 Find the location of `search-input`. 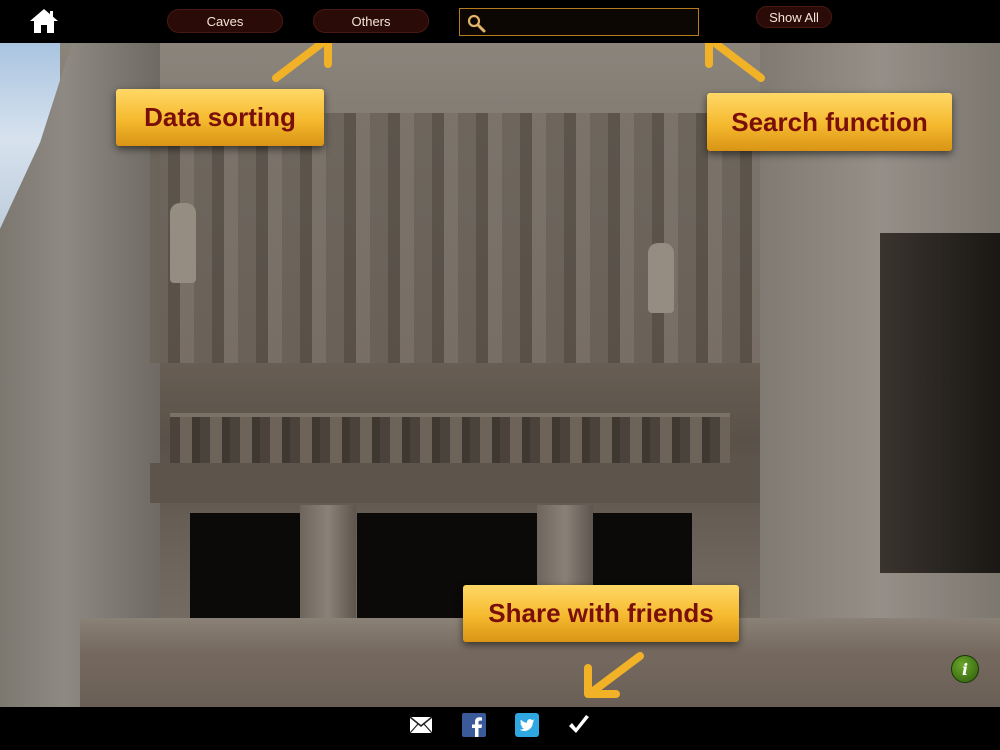

search-input is located at coordinates (592, 23).